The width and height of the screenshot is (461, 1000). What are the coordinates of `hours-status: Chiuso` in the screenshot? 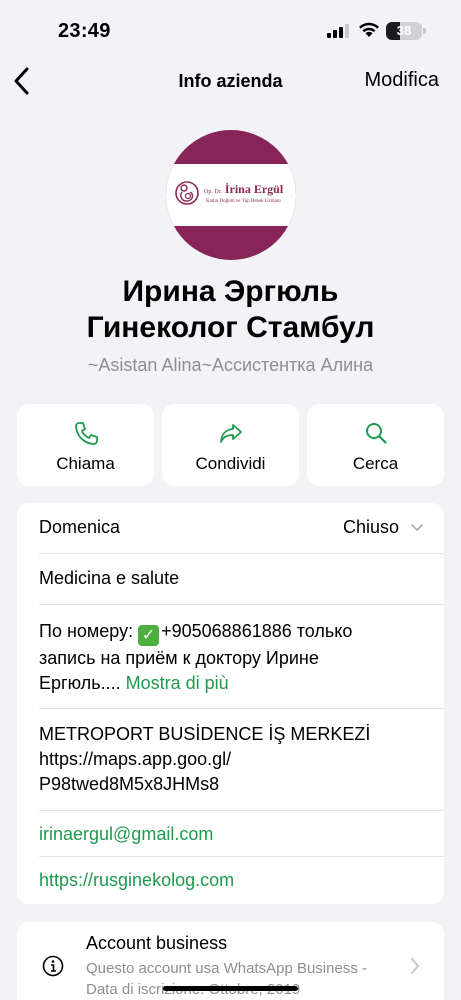 It's located at (370, 527).